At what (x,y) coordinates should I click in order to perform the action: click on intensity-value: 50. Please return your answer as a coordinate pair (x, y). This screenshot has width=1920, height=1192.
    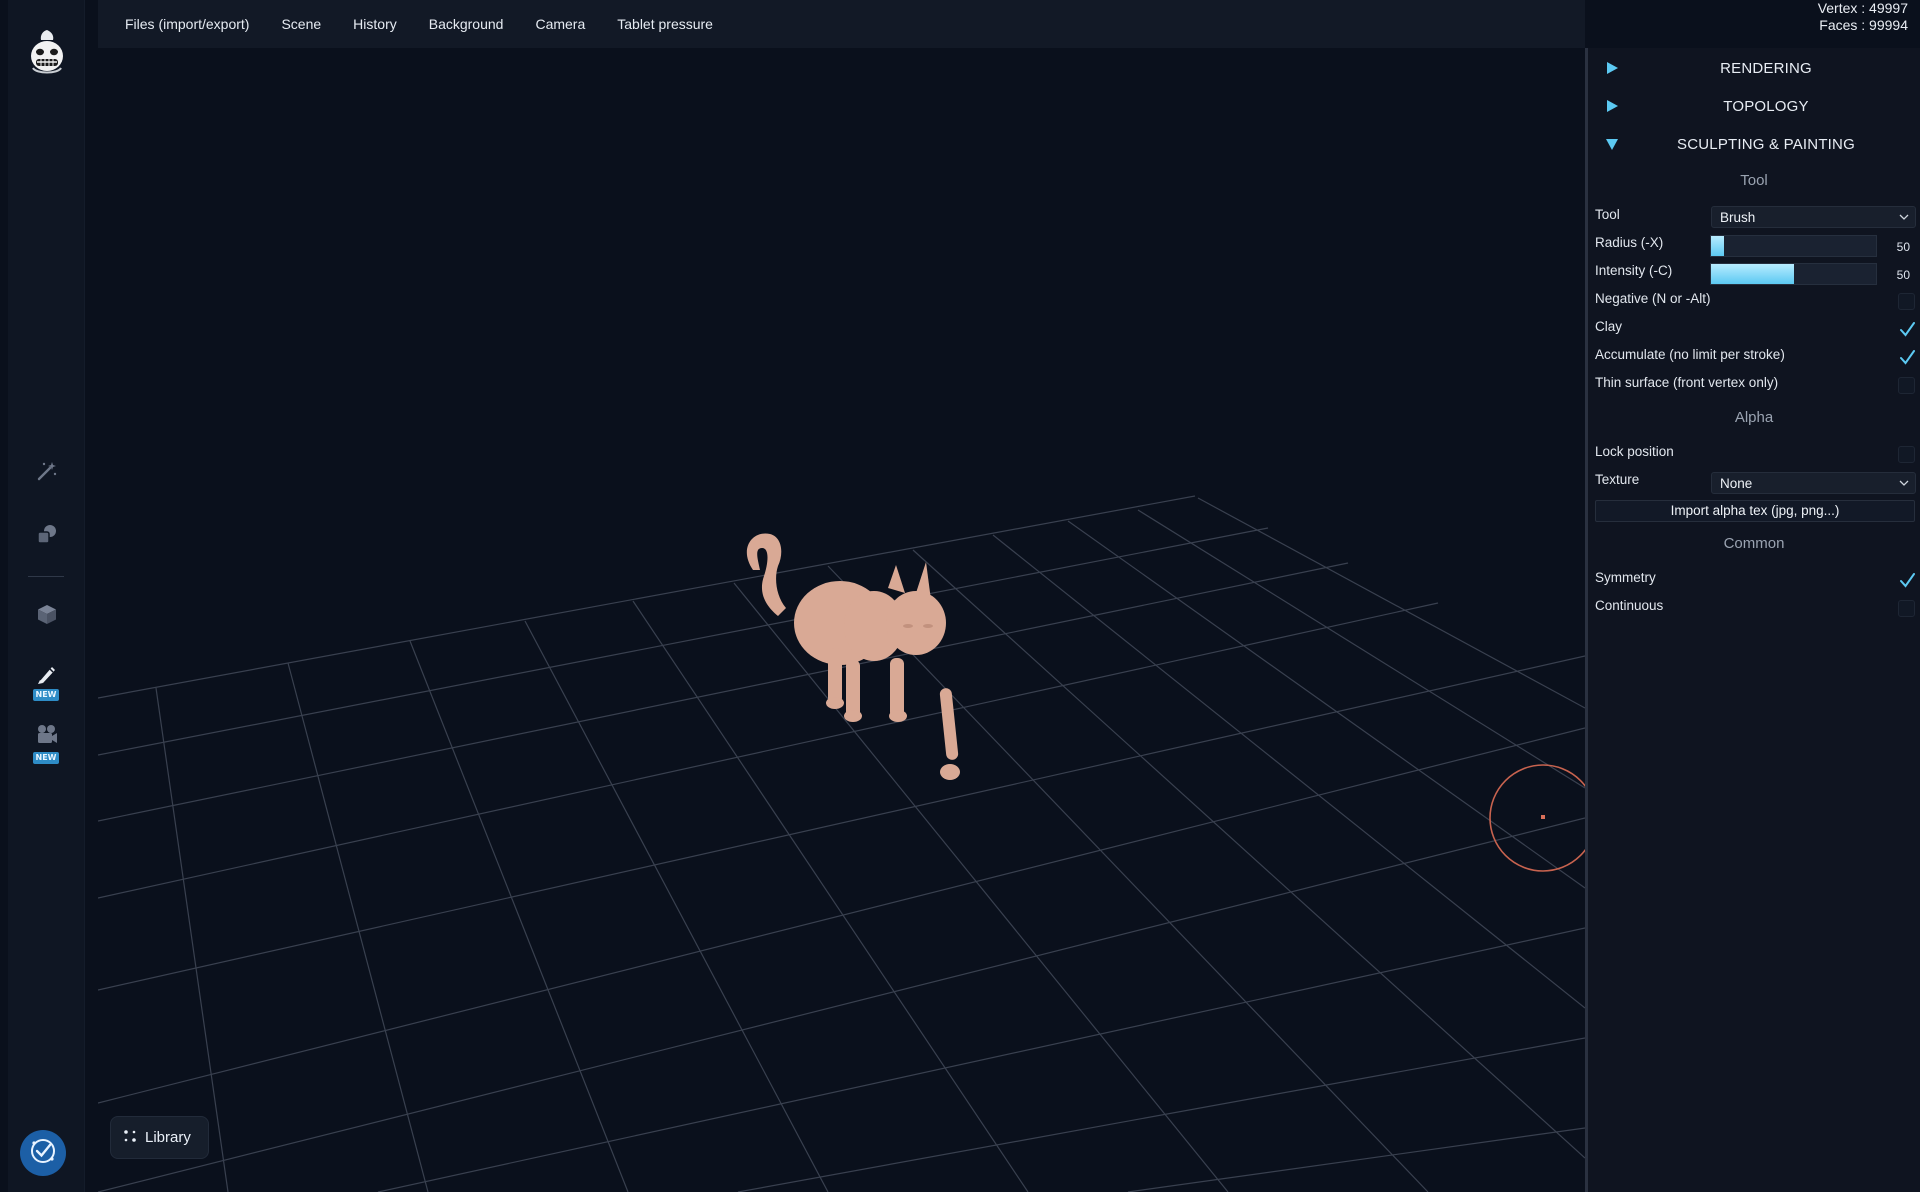
    Looking at the image, I should click on (1903, 275).